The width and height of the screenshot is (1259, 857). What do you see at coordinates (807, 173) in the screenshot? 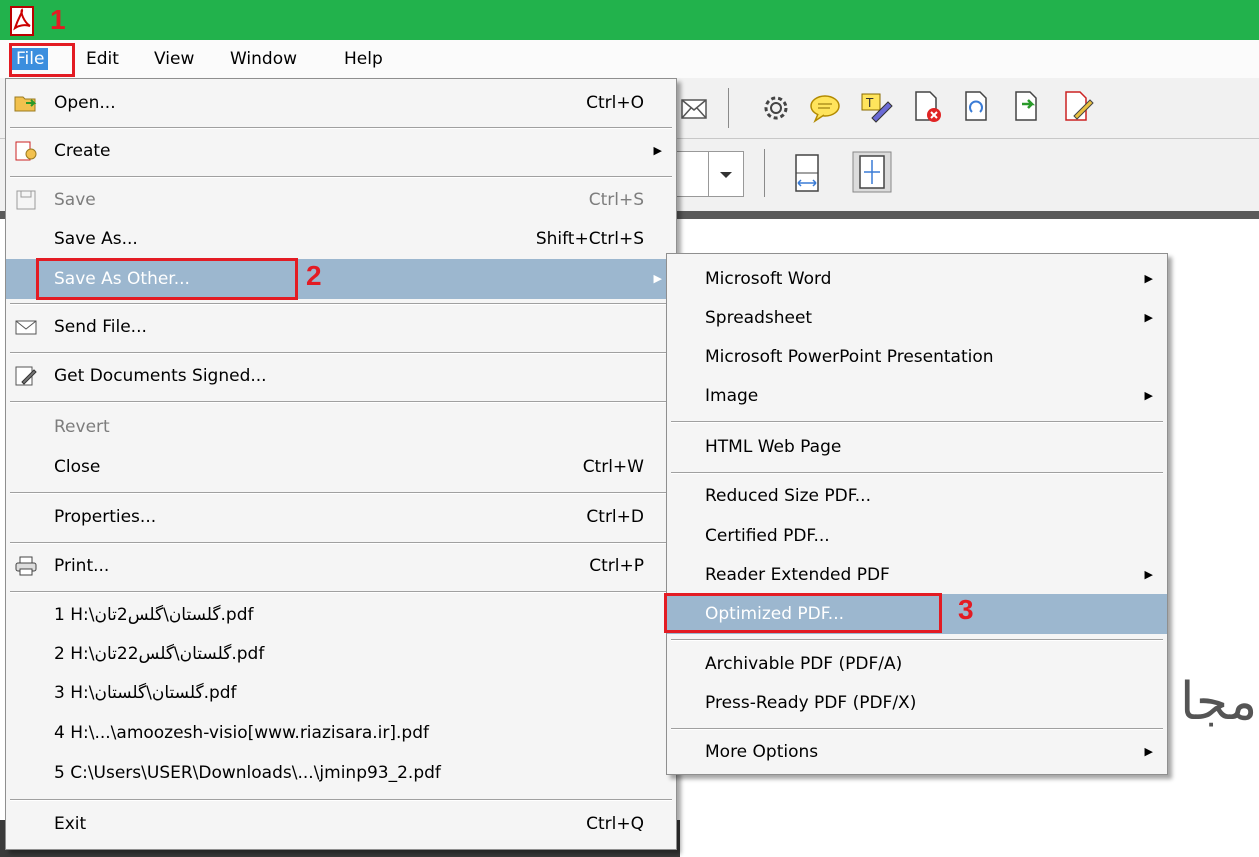
I see `fit-width-icon` at bounding box center [807, 173].